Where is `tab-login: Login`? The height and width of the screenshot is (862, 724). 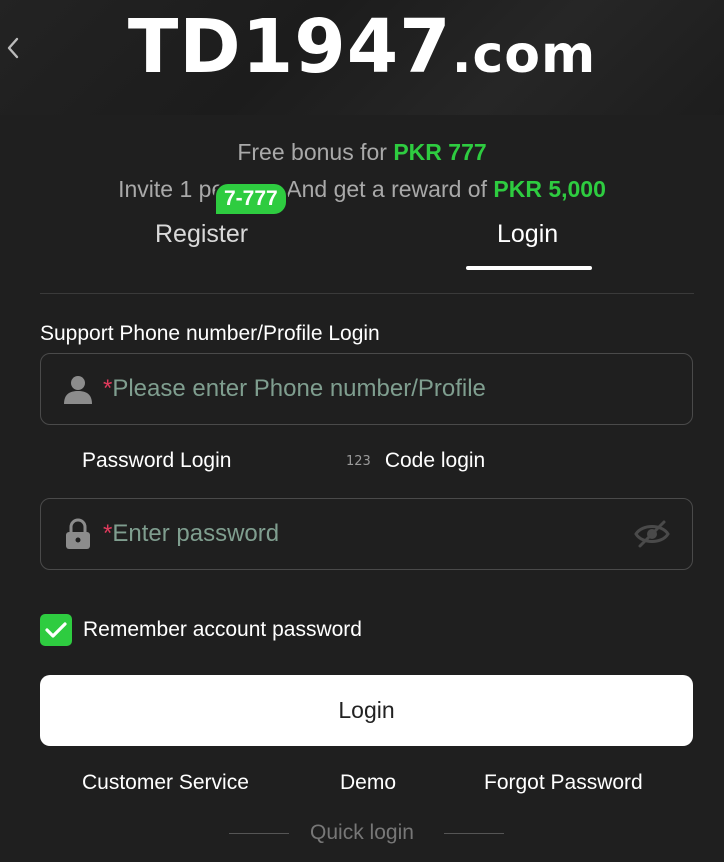 tab-login: Login is located at coordinates (527, 234).